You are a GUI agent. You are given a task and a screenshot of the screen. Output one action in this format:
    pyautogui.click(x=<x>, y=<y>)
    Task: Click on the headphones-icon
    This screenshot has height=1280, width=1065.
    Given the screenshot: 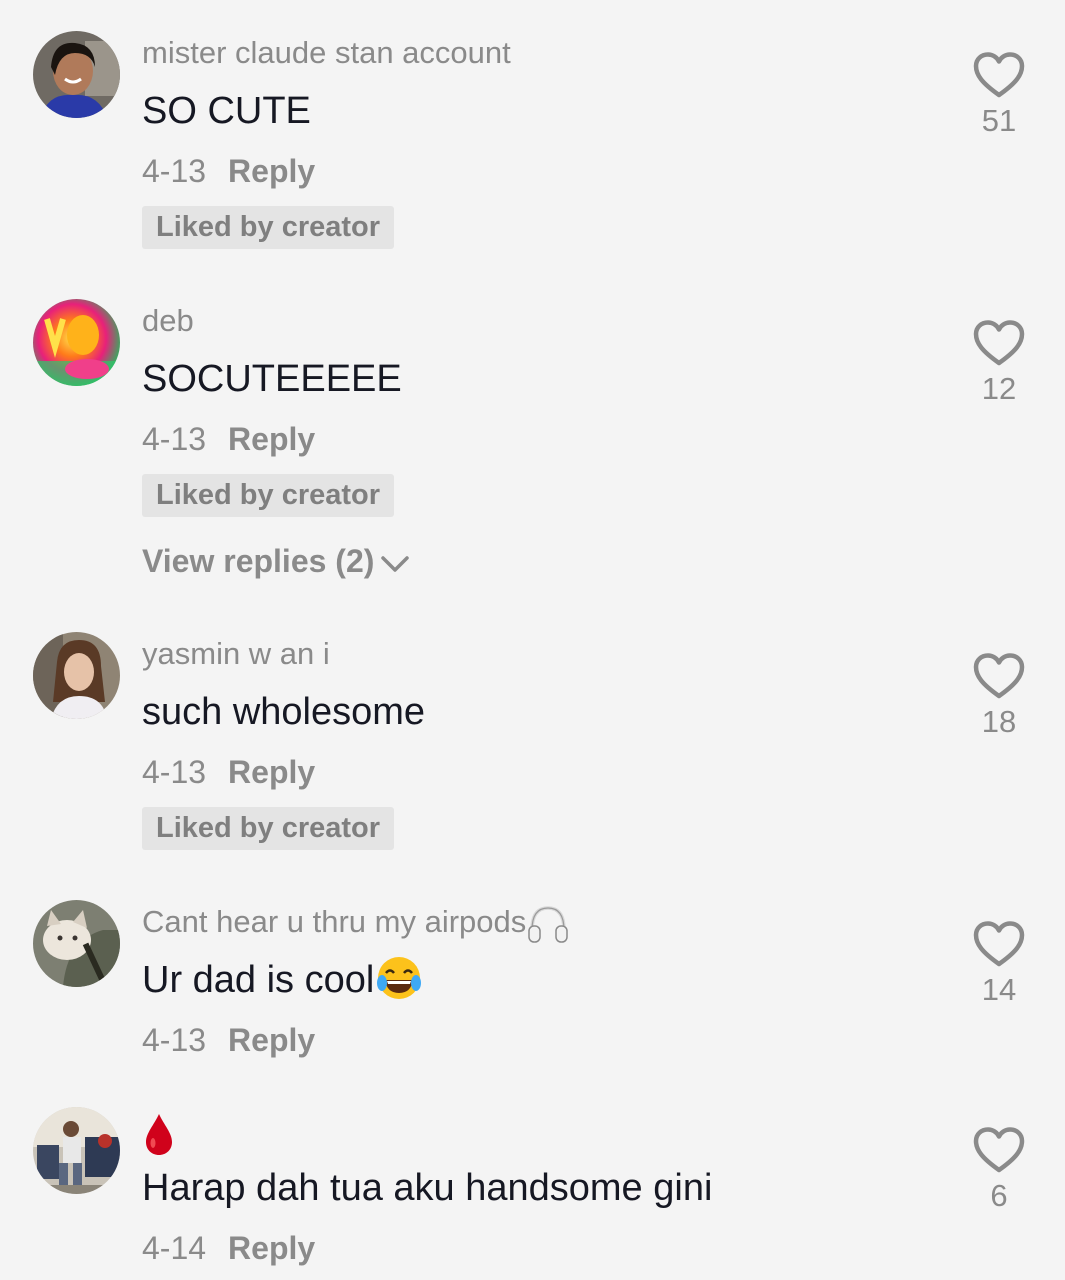 What is the action you would take?
    pyautogui.click(x=548, y=924)
    